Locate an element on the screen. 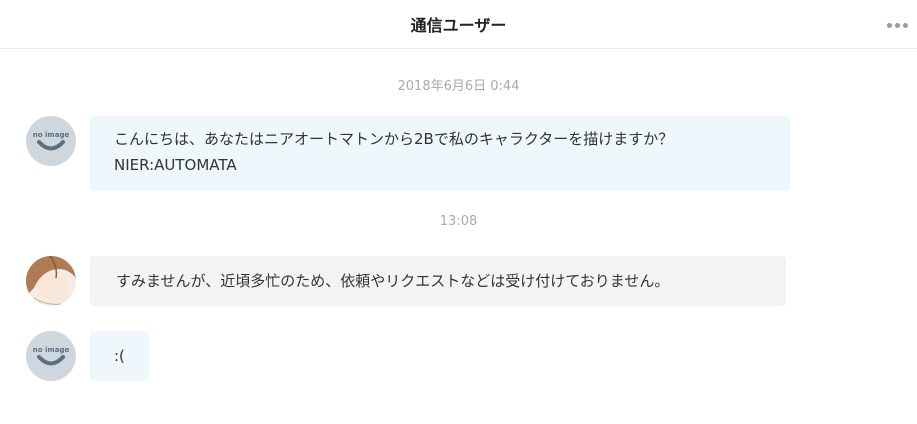  more-options-icon is located at coordinates (898, 25).